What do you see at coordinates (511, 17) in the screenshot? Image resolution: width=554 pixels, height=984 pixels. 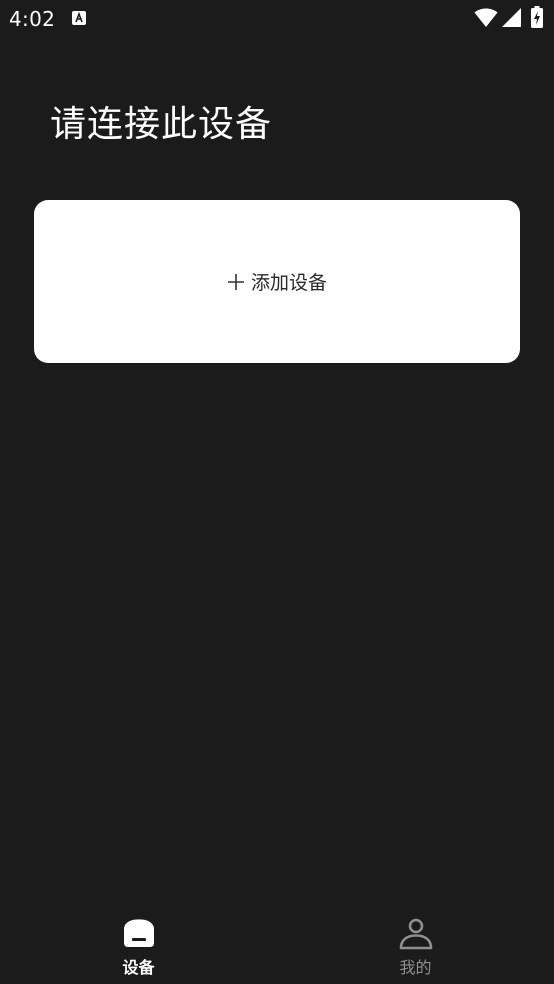 I see `signal-icon` at bounding box center [511, 17].